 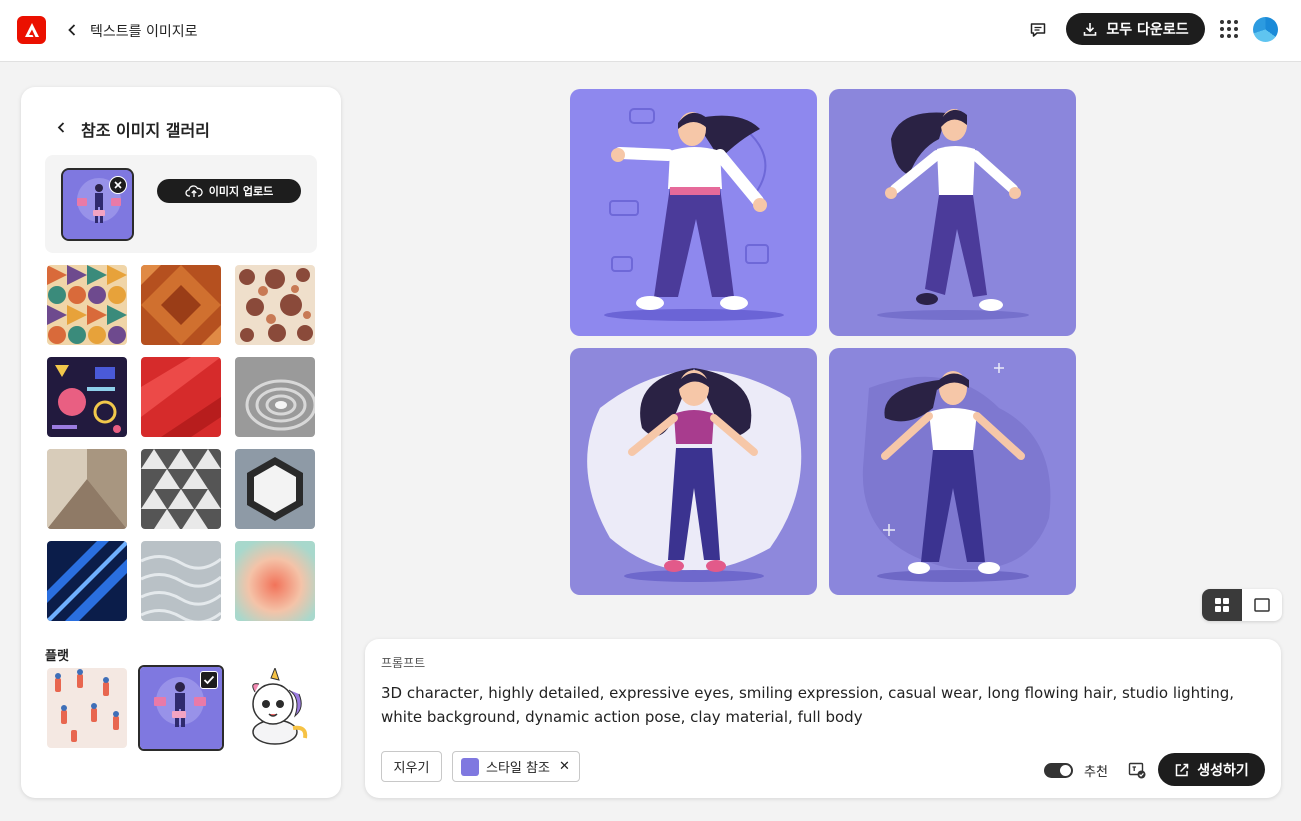 I want to click on single-view-button, so click(x=1262, y=605).